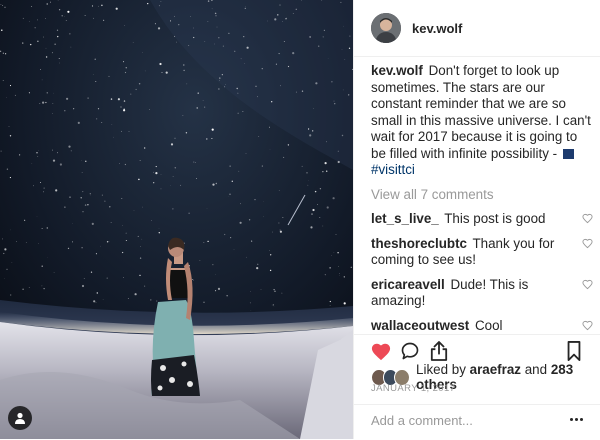  Describe the element at coordinates (466, 420) in the screenshot. I see `add-comment-input` at that location.